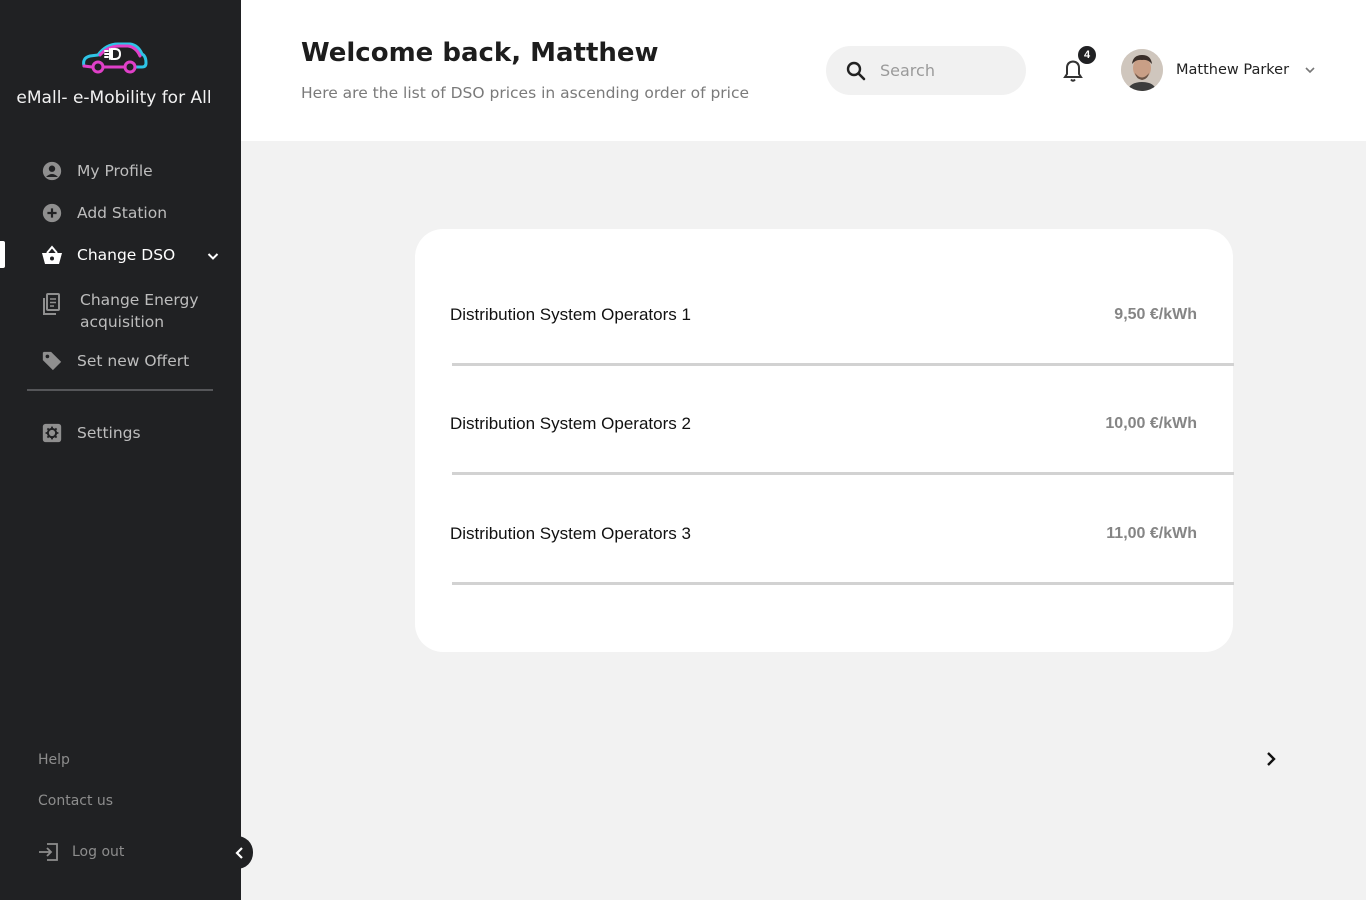 This screenshot has width=1366, height=900. I want to click on dso-name: Distribution System Operators 1, so click(570, 314).